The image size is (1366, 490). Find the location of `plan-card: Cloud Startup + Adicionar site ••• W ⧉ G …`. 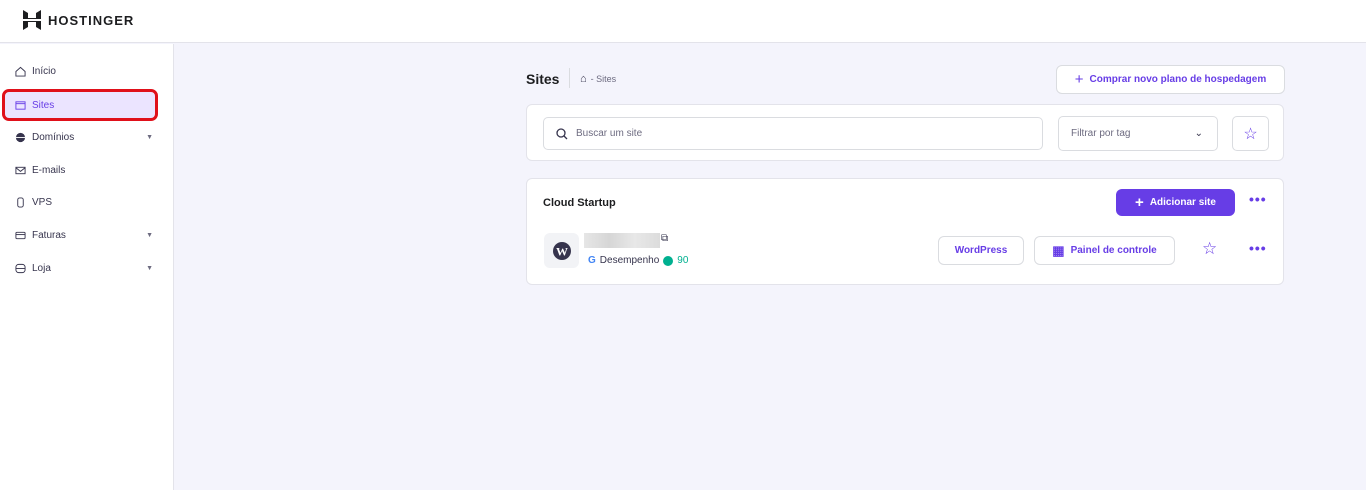

plan-card: Cloud Startup + Adicionar site ••• W ⧉ G … is located at coordinates (905, 231).